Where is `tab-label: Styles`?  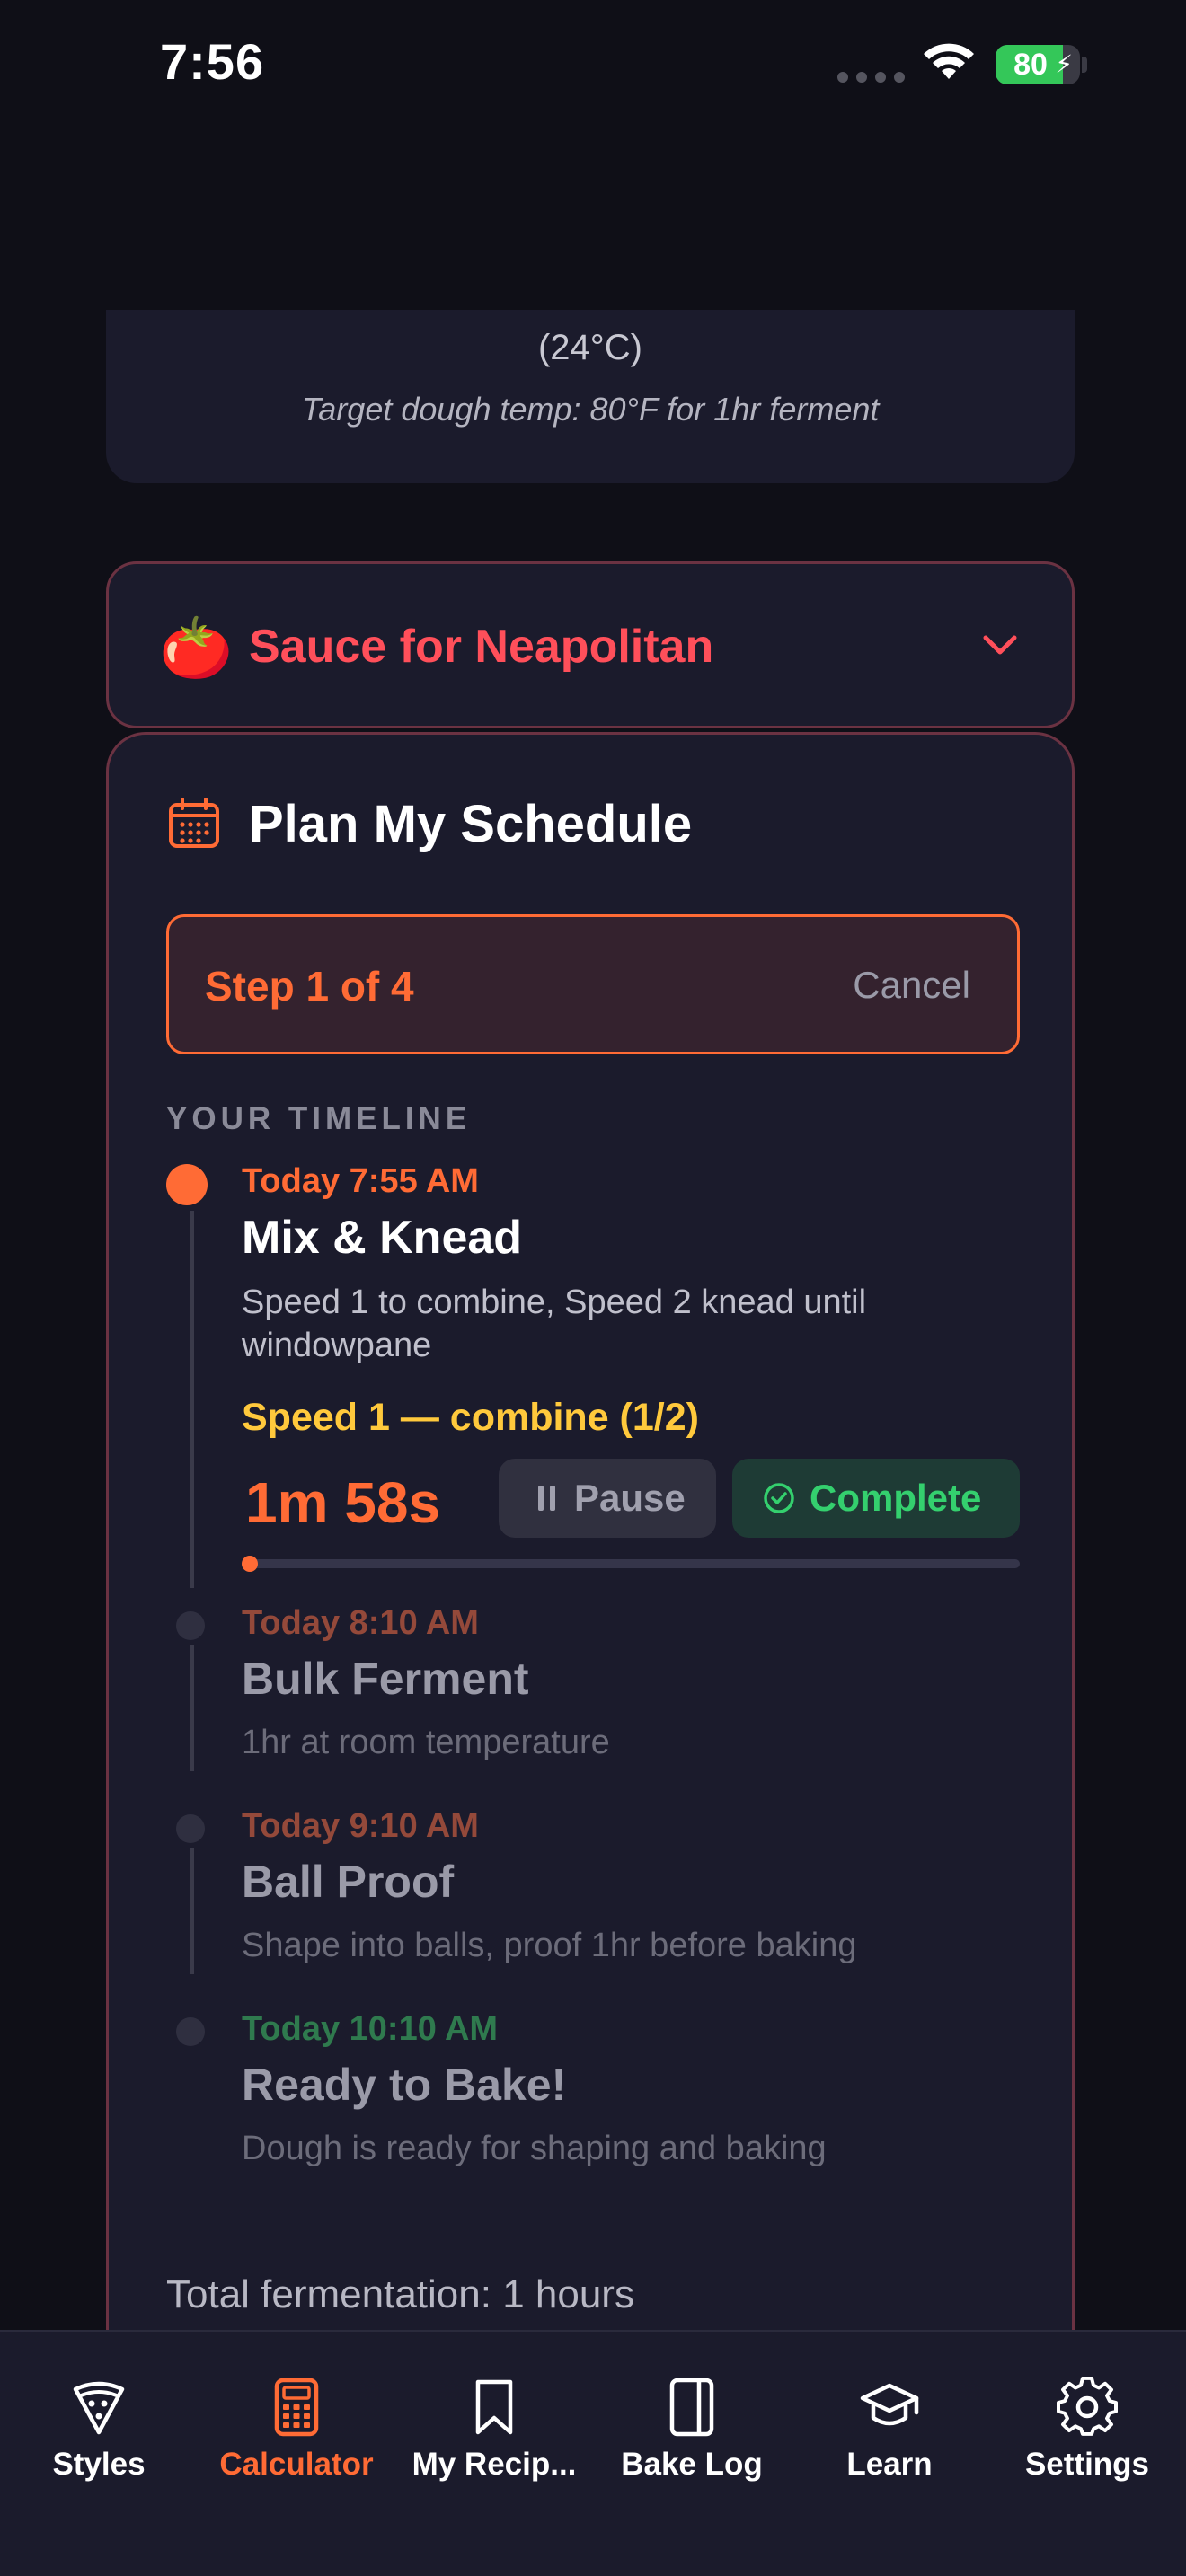 tab-label: Styles is located at coordinates (99, 2464).